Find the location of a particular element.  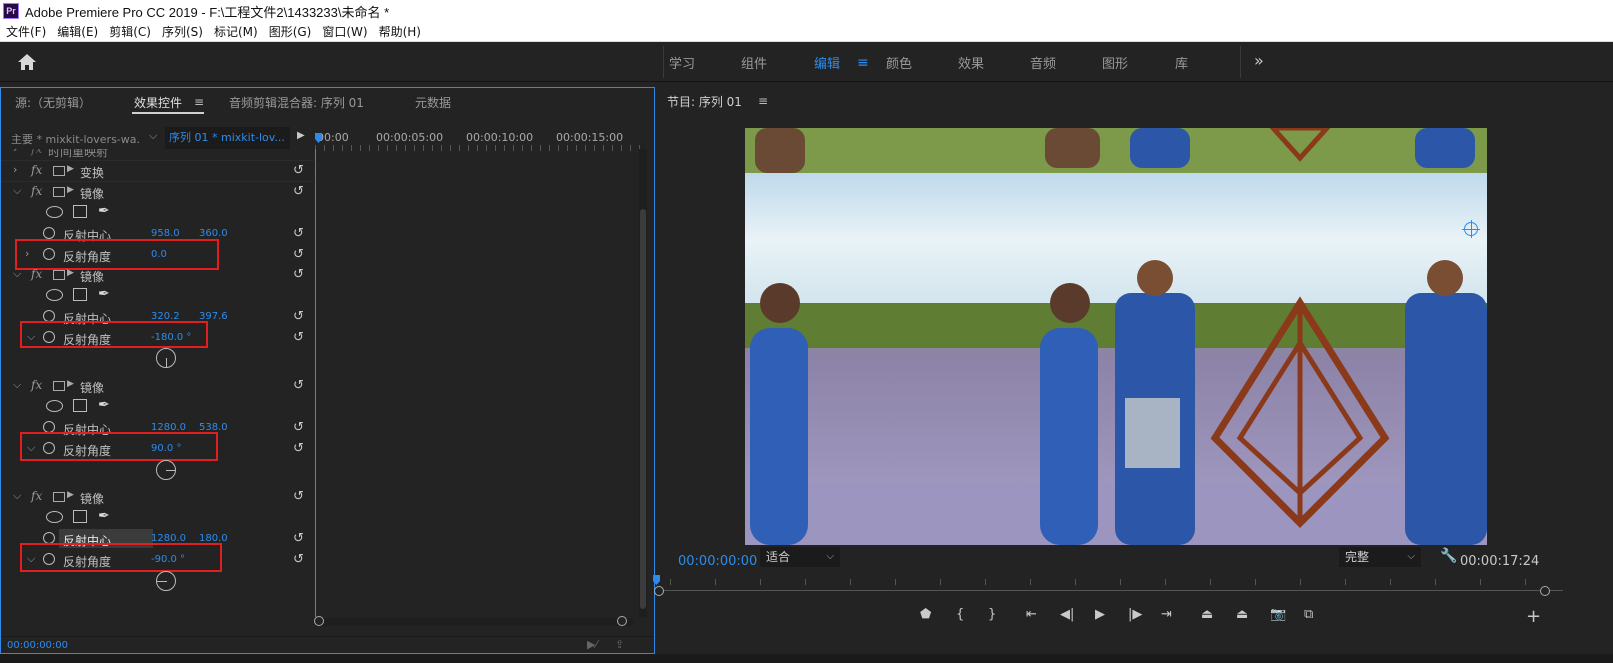

menu-graphics: 图形(G) is located at coordinates (290, 31).